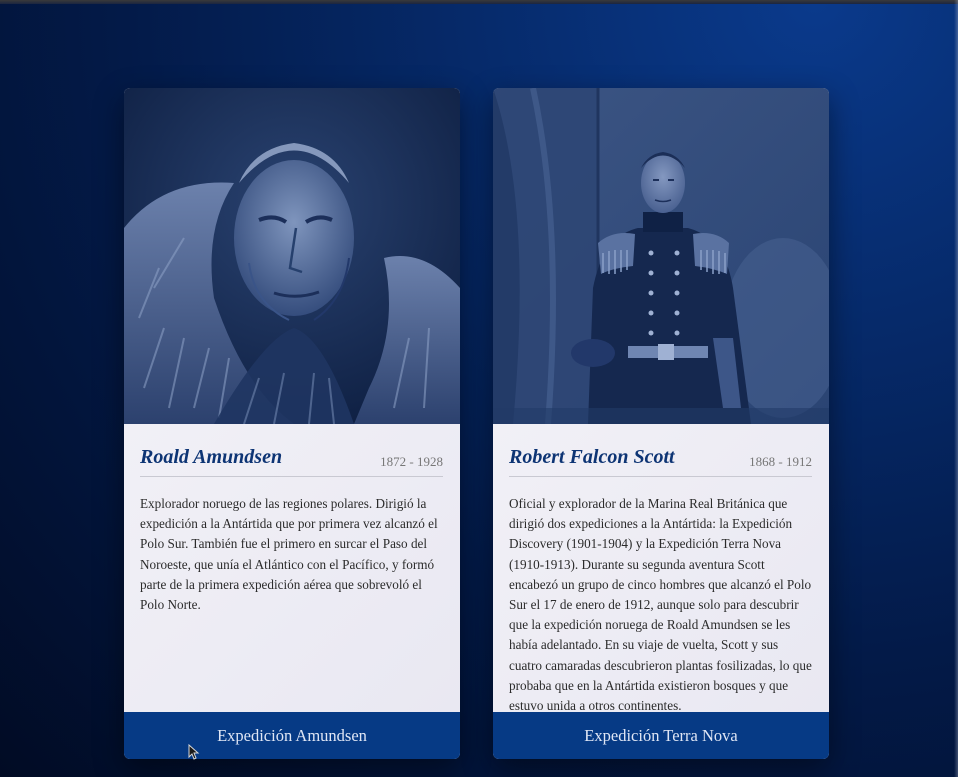 The image size is (958, 777). Describe the element at coordinates (956, 388) in the screenshot. I see `window-right-edge` at that location.